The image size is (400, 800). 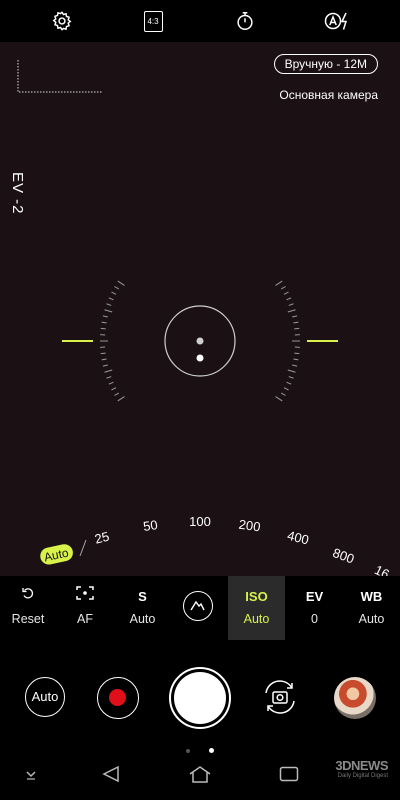 What do you see at coordinates (256, 608) in the screenshot?
I see `iso-setting: ISO Auto` at bounding box center [256, 608].